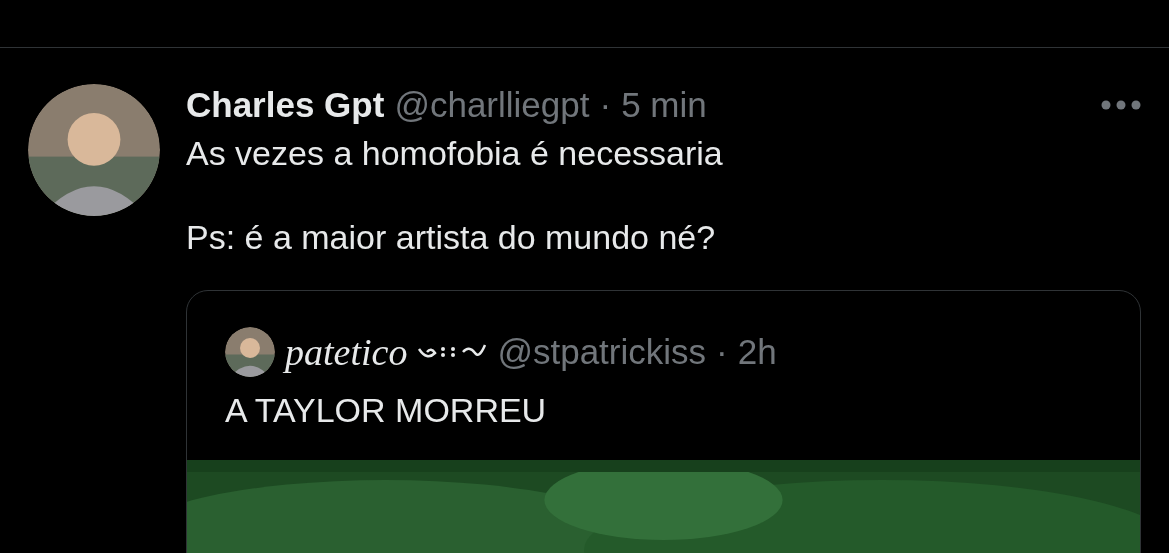 The height and width of the screenshot is (553, 1169). Describe the element at coordinates (346, 352) in the screenshot. I see `quoted-author-name: patetico` at that location.